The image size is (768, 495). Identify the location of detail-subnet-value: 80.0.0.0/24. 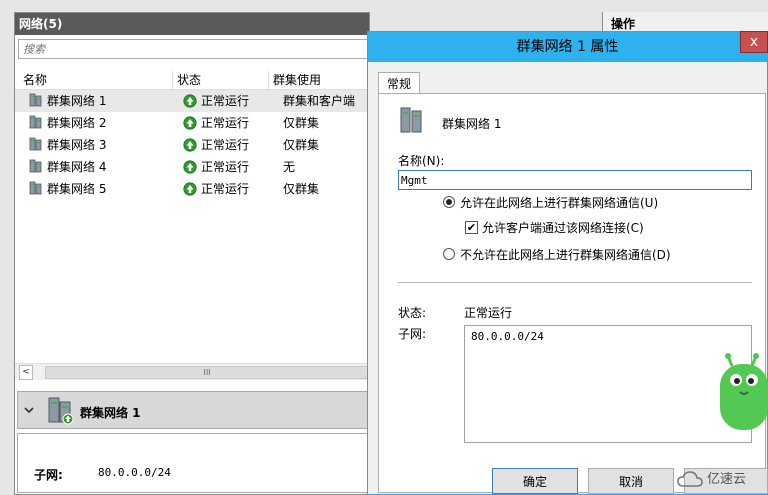
(134, 472).